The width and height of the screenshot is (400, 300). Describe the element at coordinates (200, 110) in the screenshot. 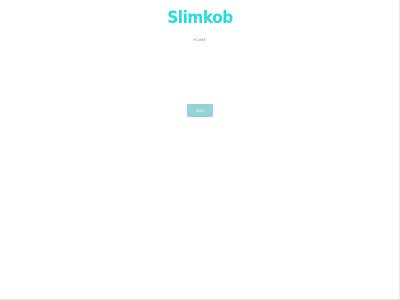

I see `add-button: ADD` at that location.